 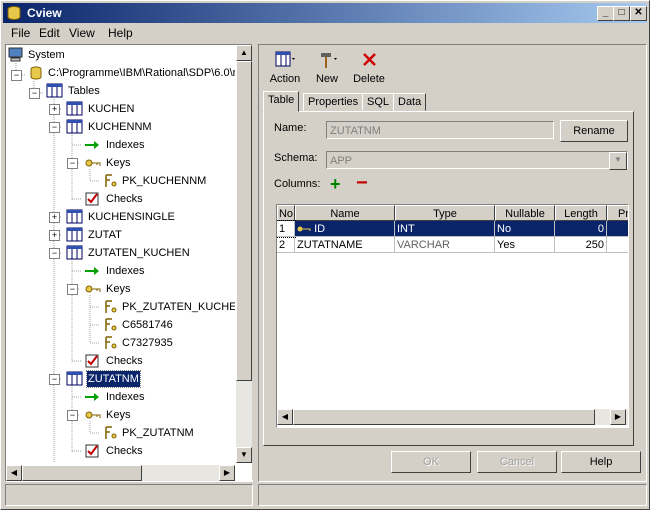 What do you see at coordinates (244, 455) in the screenshot?
I see `scroll-down-arrow-icon: ▼` at bounding box center [244, 455].